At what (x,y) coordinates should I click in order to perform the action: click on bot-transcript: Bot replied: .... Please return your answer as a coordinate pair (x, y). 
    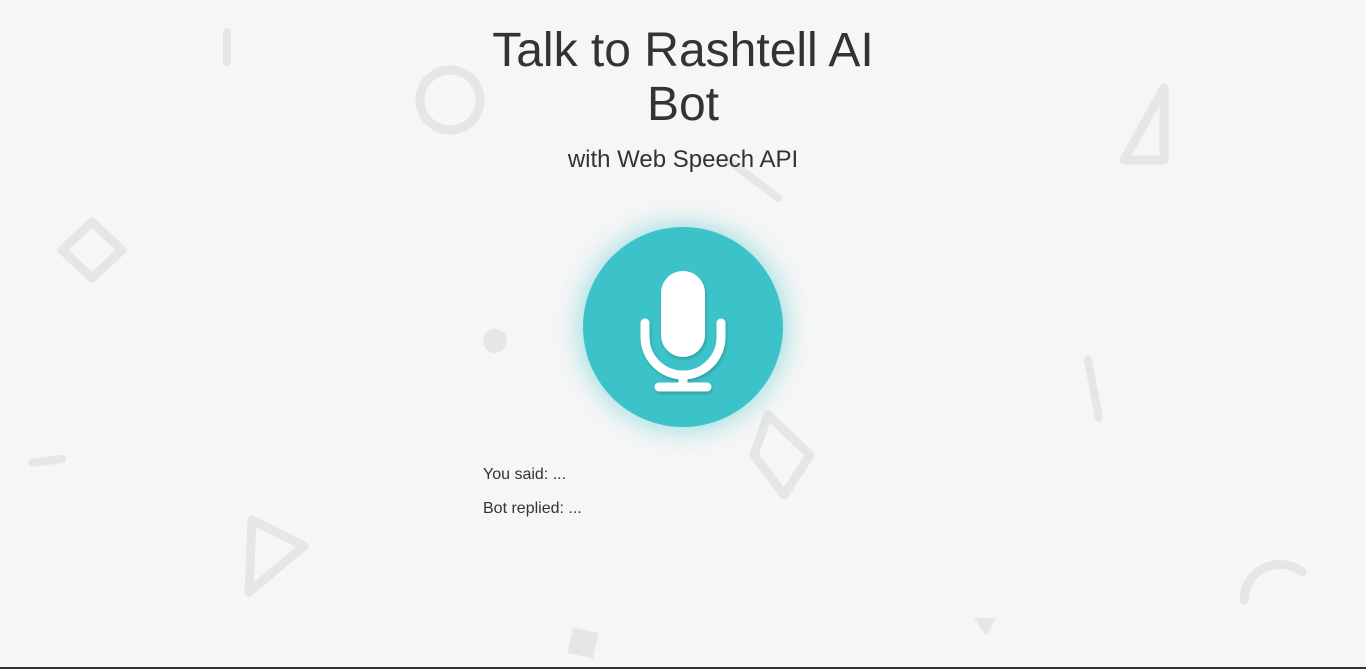
    Looking at the image, I should click on (683, 509).